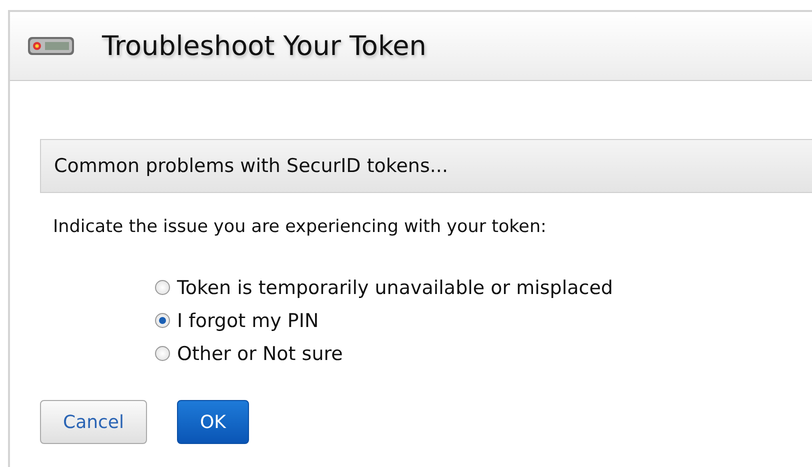 Image resolution: width=812 pixels, height=467 pixels. I want to click on token-icon, so click(51, 46).